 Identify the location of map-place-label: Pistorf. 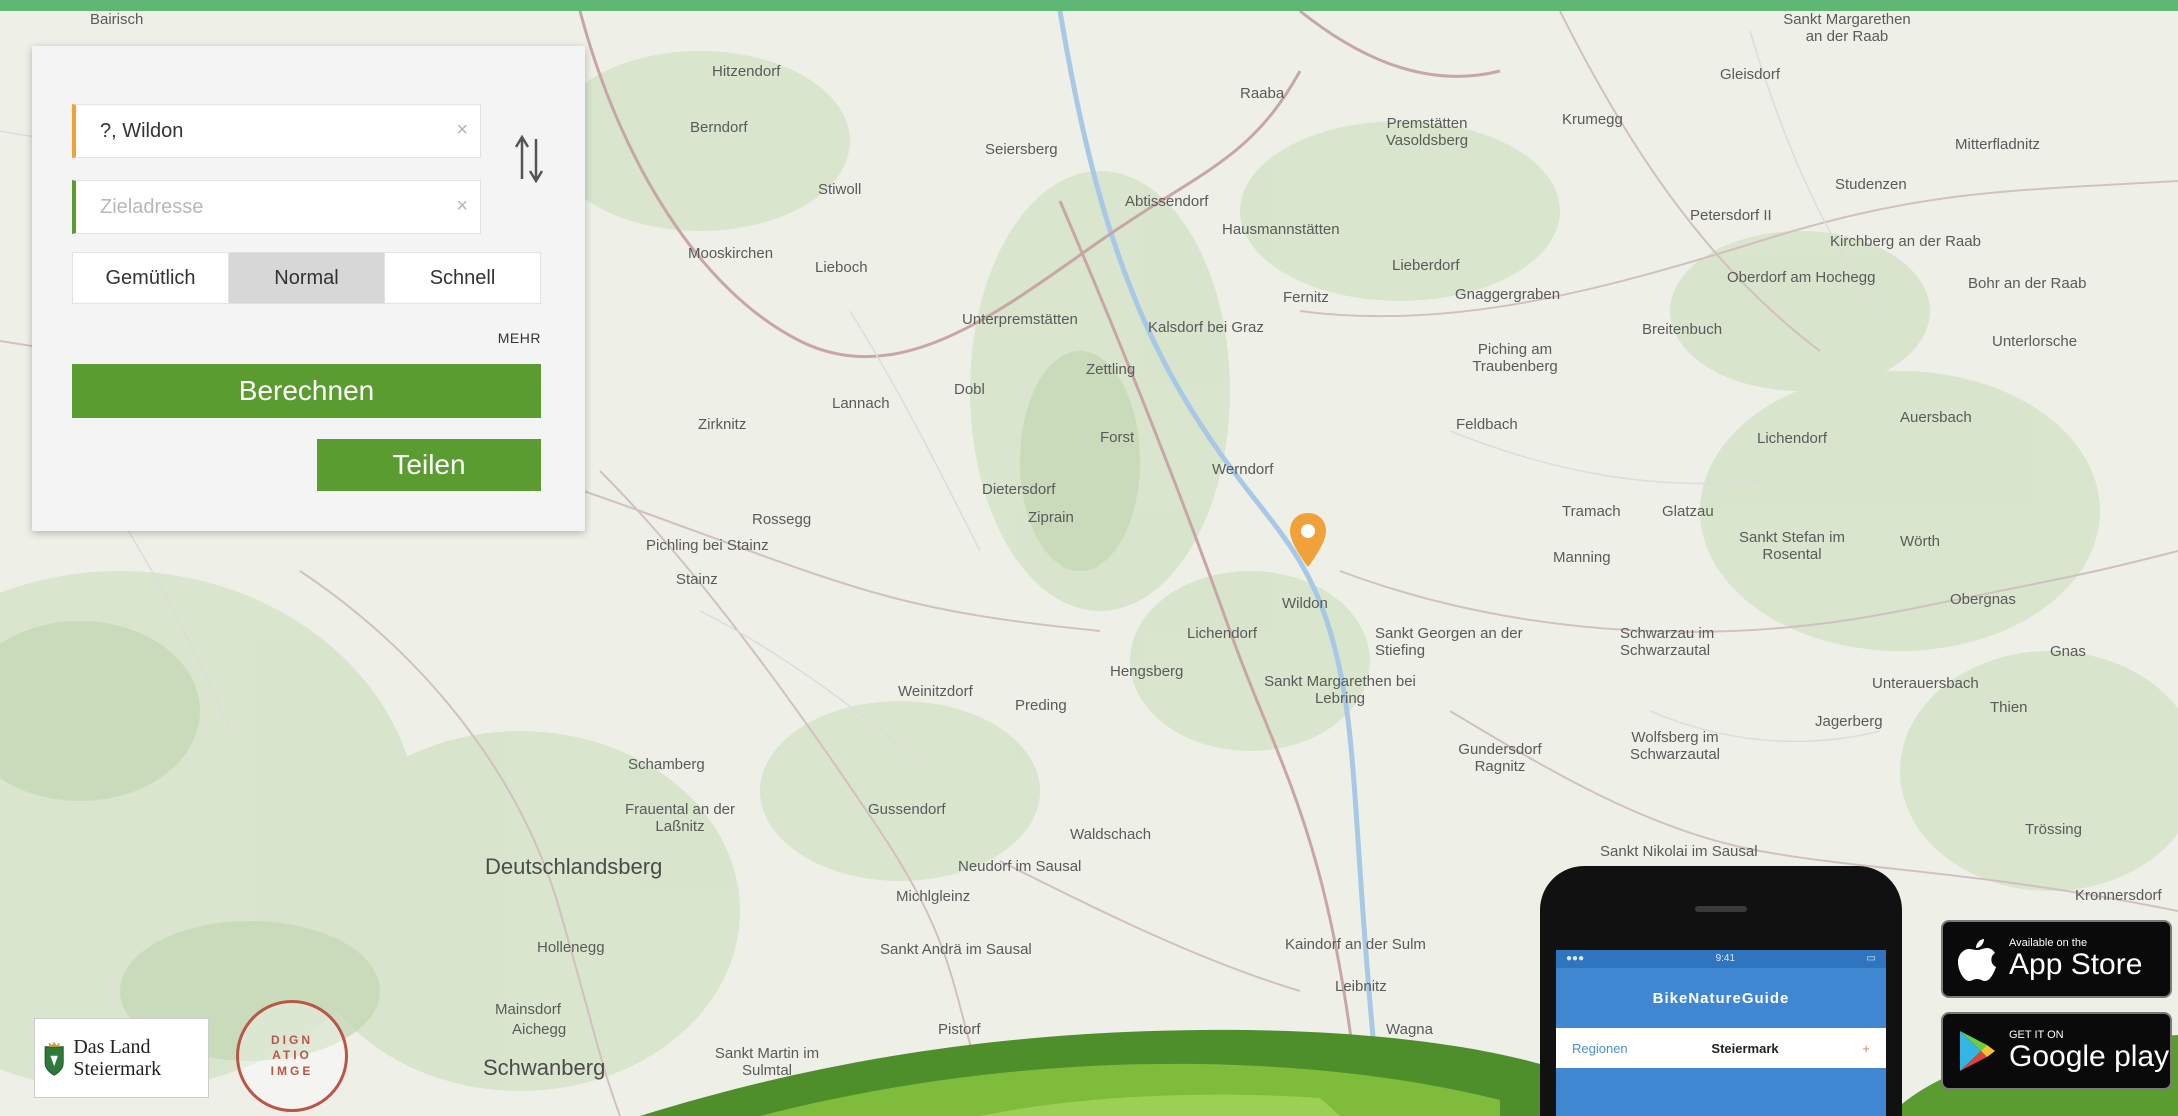
(959, 1029).